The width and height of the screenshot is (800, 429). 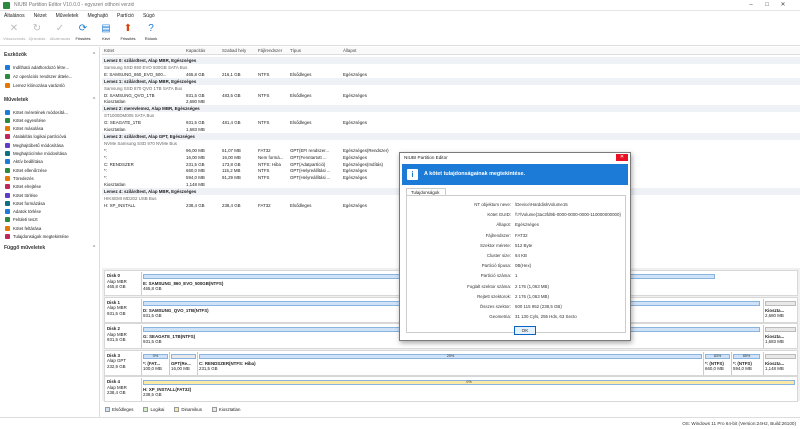 I want to click on ok-button: OK, so click(x=525, y=330).